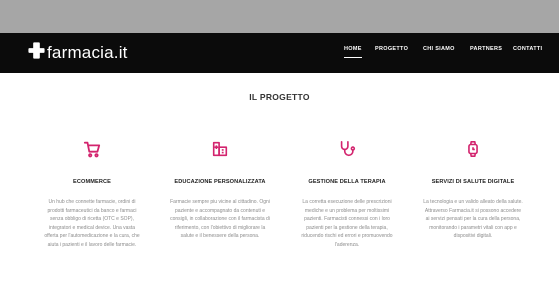  I want to click on brand-name: farmacia.it, so click(87, 52).